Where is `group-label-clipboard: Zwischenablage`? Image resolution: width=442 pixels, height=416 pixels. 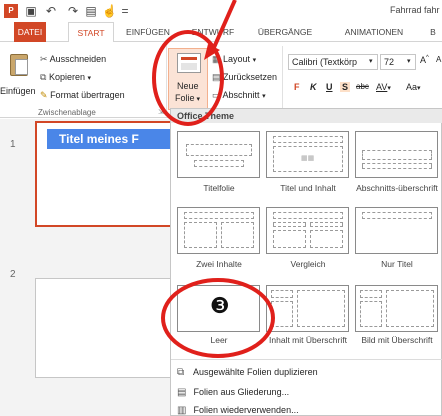
group-label-clipboard: Zwischenablage is located at coordinates (67, 112).